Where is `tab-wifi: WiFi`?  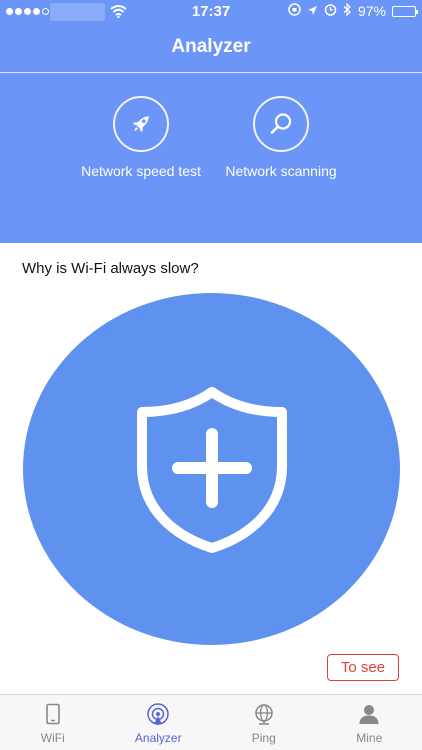
tab-wifi: WiFi is located at coordinates (53, 722).